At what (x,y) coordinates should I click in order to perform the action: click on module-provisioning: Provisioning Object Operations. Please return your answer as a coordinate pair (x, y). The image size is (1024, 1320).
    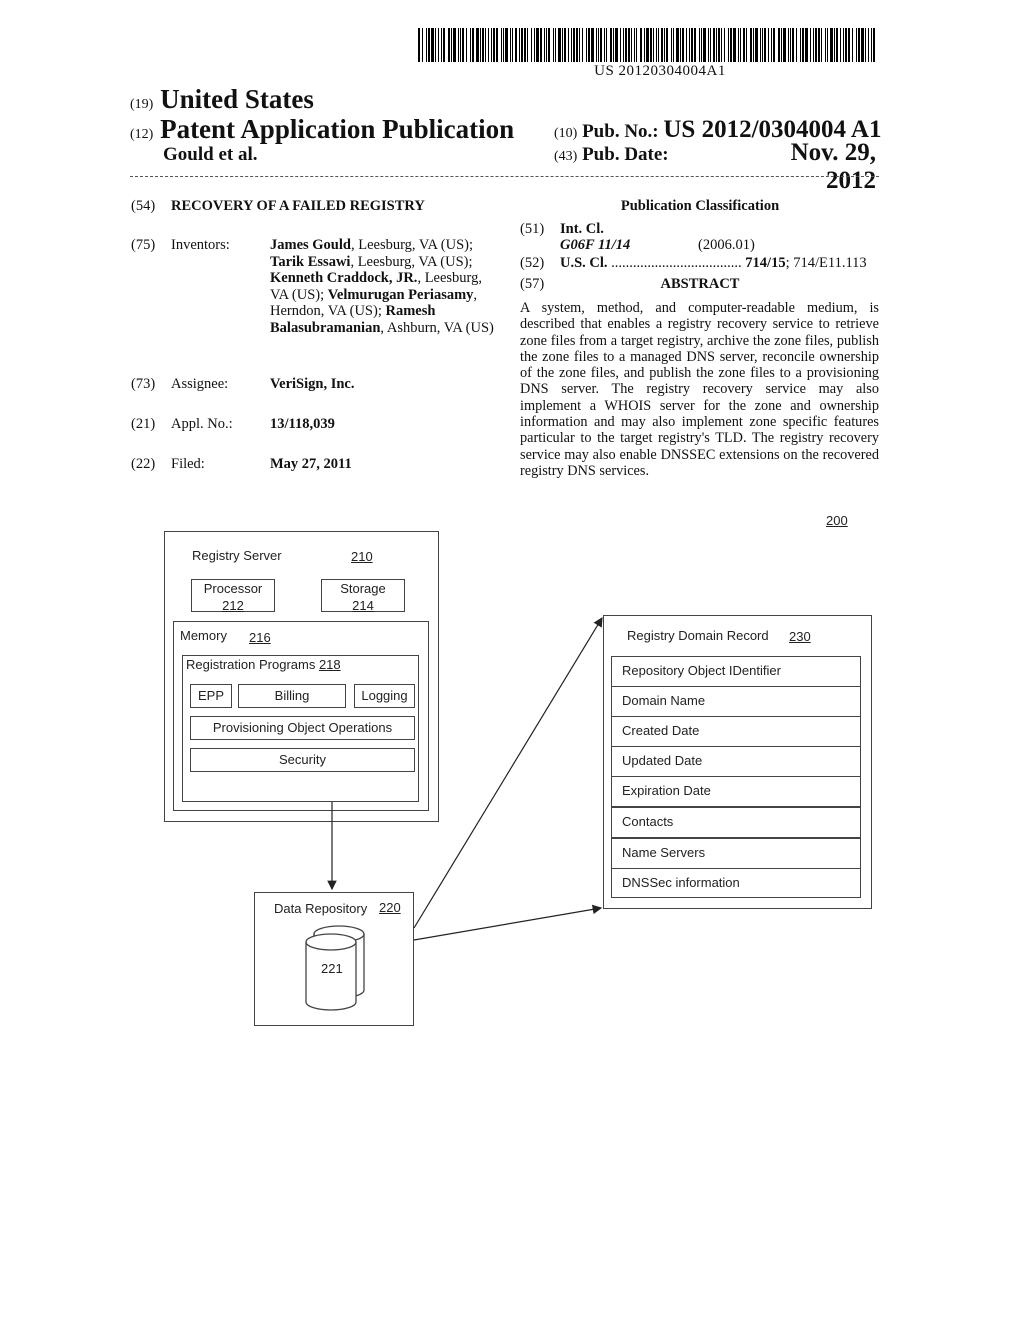
    Looking at the image, I should click on (302, 728).